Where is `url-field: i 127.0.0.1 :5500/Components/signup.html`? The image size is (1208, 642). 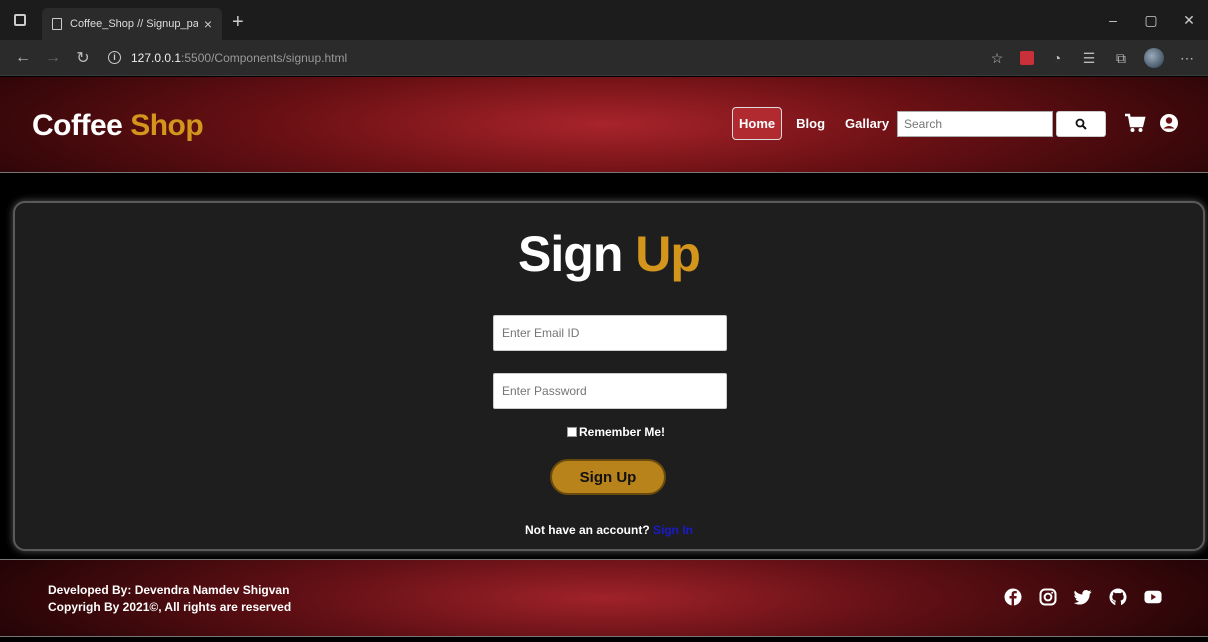
url-field: i 127.0.0.1 :5500/Components/signup.html is located at coordinates (227, 58).